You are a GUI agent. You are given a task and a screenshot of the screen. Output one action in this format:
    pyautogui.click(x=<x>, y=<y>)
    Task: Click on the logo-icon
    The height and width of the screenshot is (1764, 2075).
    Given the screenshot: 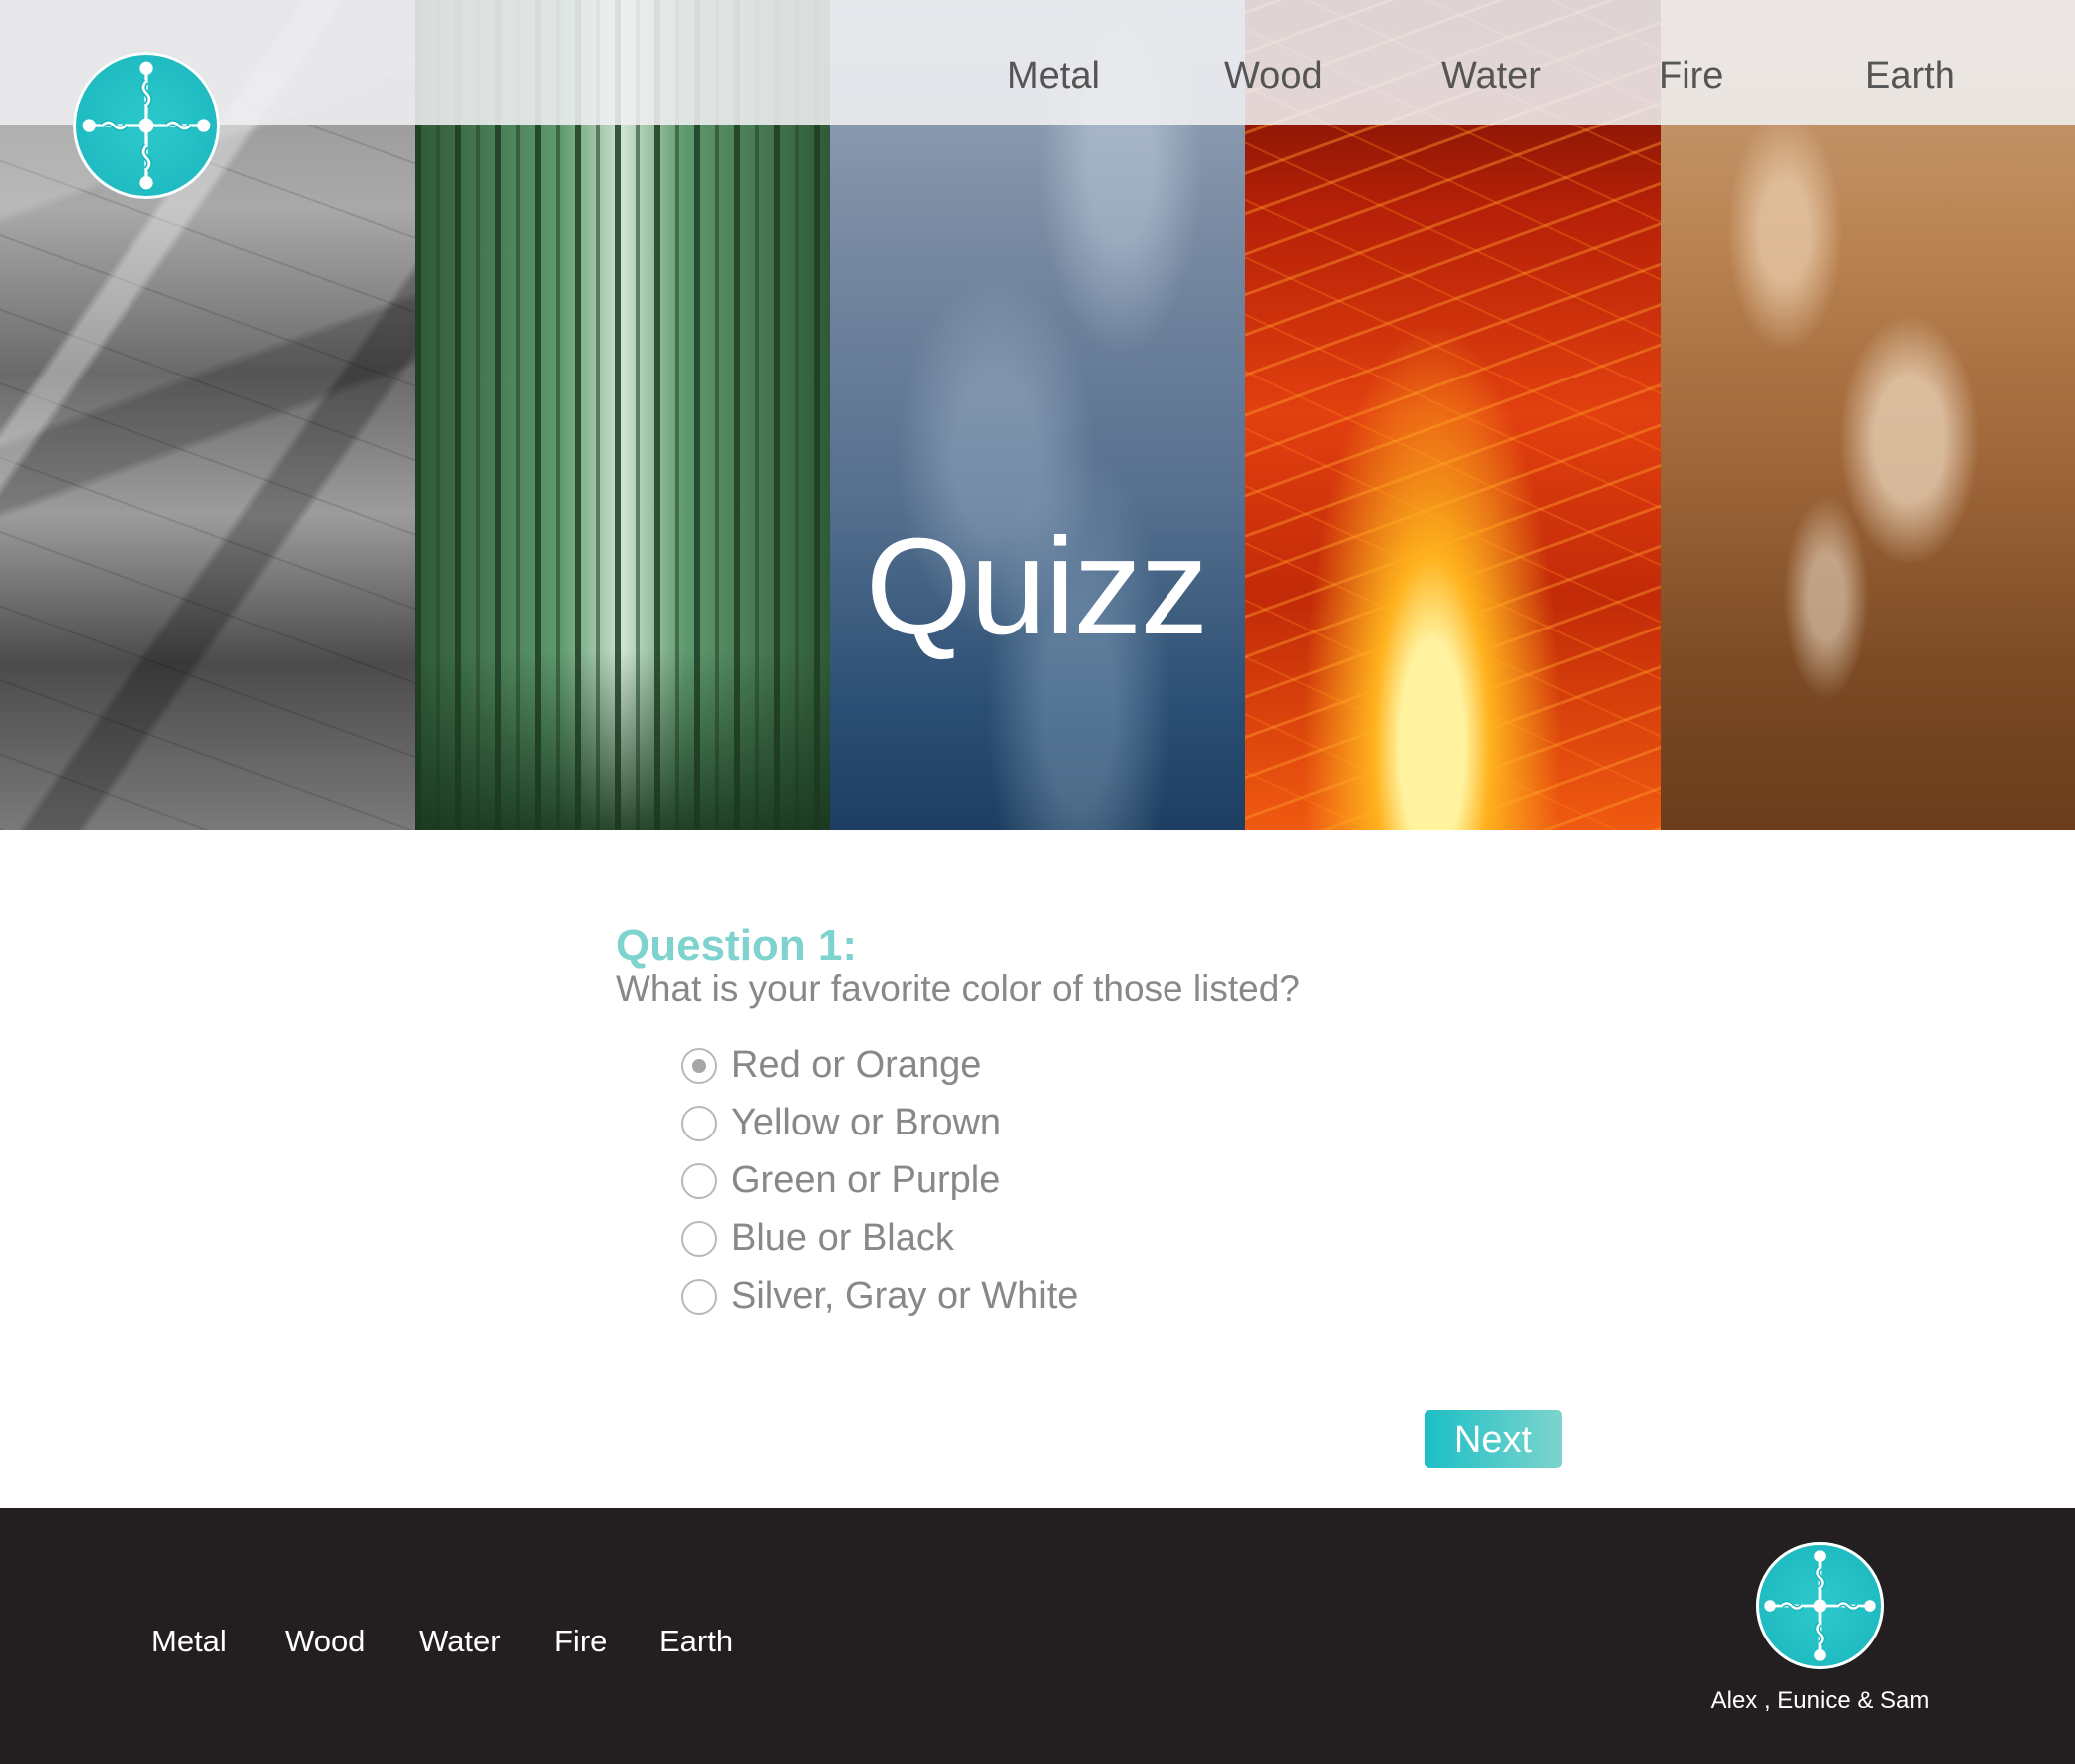 What is the action you would take?
    pyautogui.click(x=146, y=125)
    